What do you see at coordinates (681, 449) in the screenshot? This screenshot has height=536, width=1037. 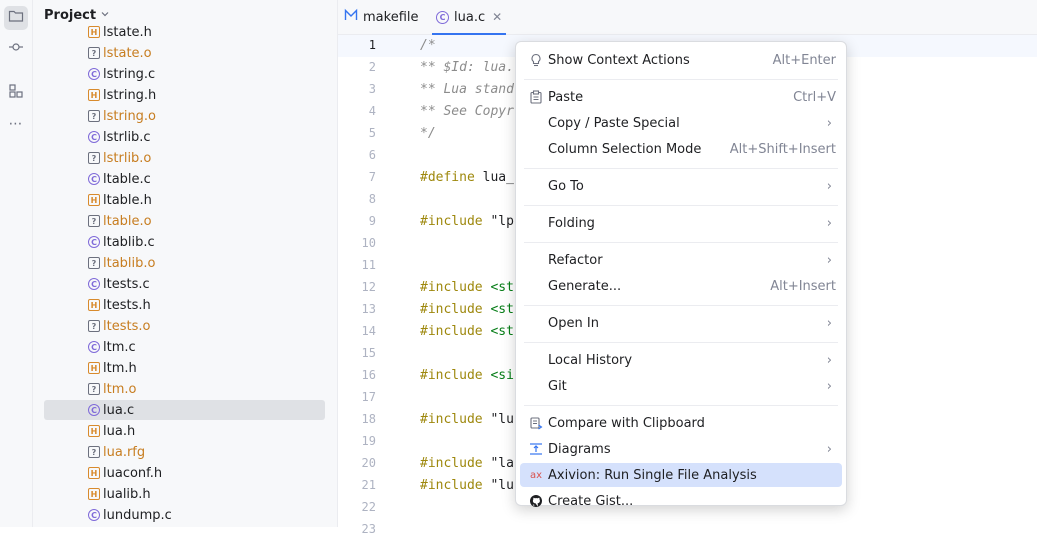 I see `menu-item-diagrams: Diagrams ›` at bounding box center [681, 449].